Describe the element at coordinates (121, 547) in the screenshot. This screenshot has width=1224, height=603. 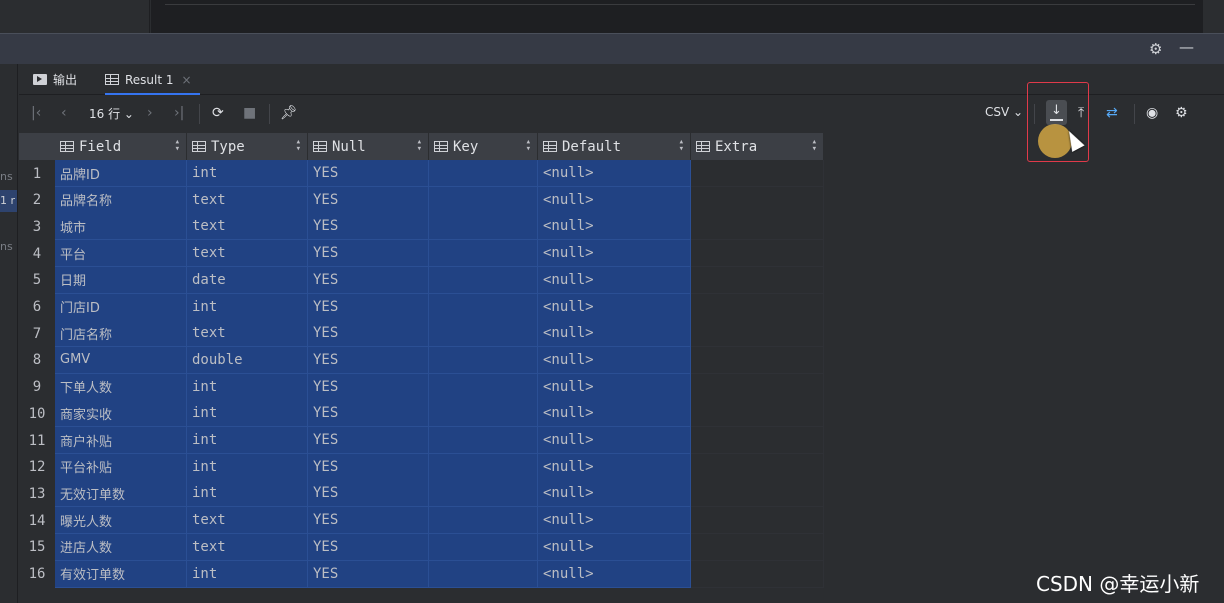
I see `table-cell: 进店人数` at that location.